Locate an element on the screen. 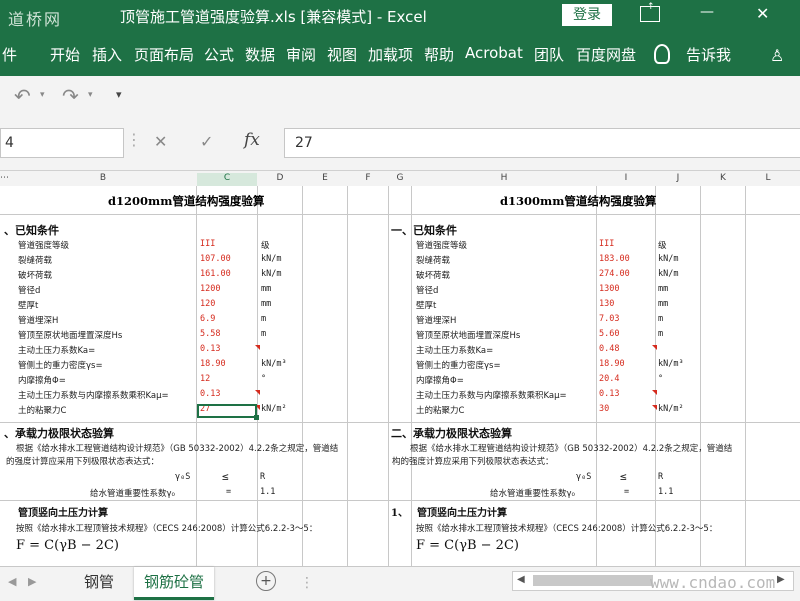 The width and height of the screenshot is (800, 601). enter-icon: ✓ is located at coordinates (206, 141).